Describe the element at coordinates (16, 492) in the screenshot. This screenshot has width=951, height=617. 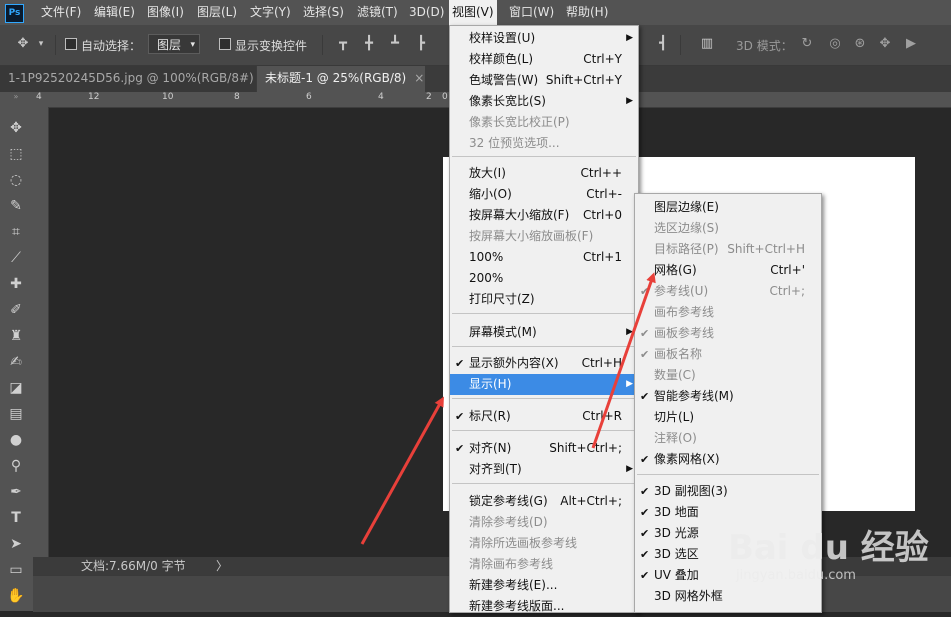
I see `pen-tool-icon: ✒` at that location.